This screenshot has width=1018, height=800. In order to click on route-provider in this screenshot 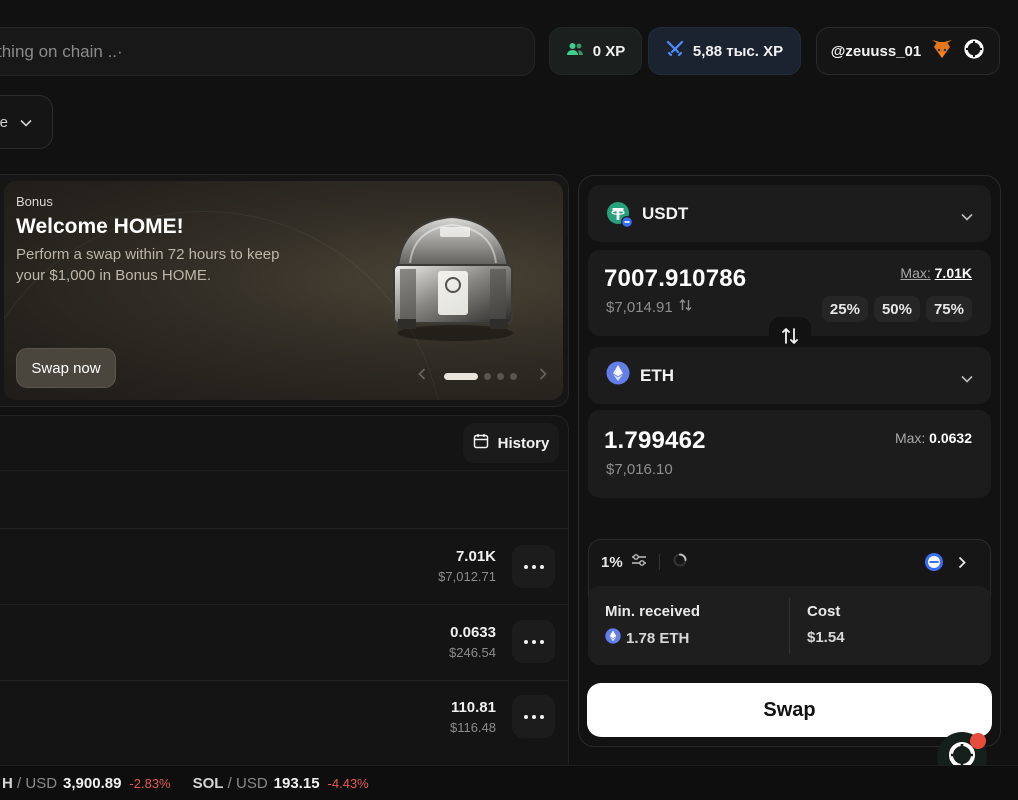, I will do `click(945, 564)`.